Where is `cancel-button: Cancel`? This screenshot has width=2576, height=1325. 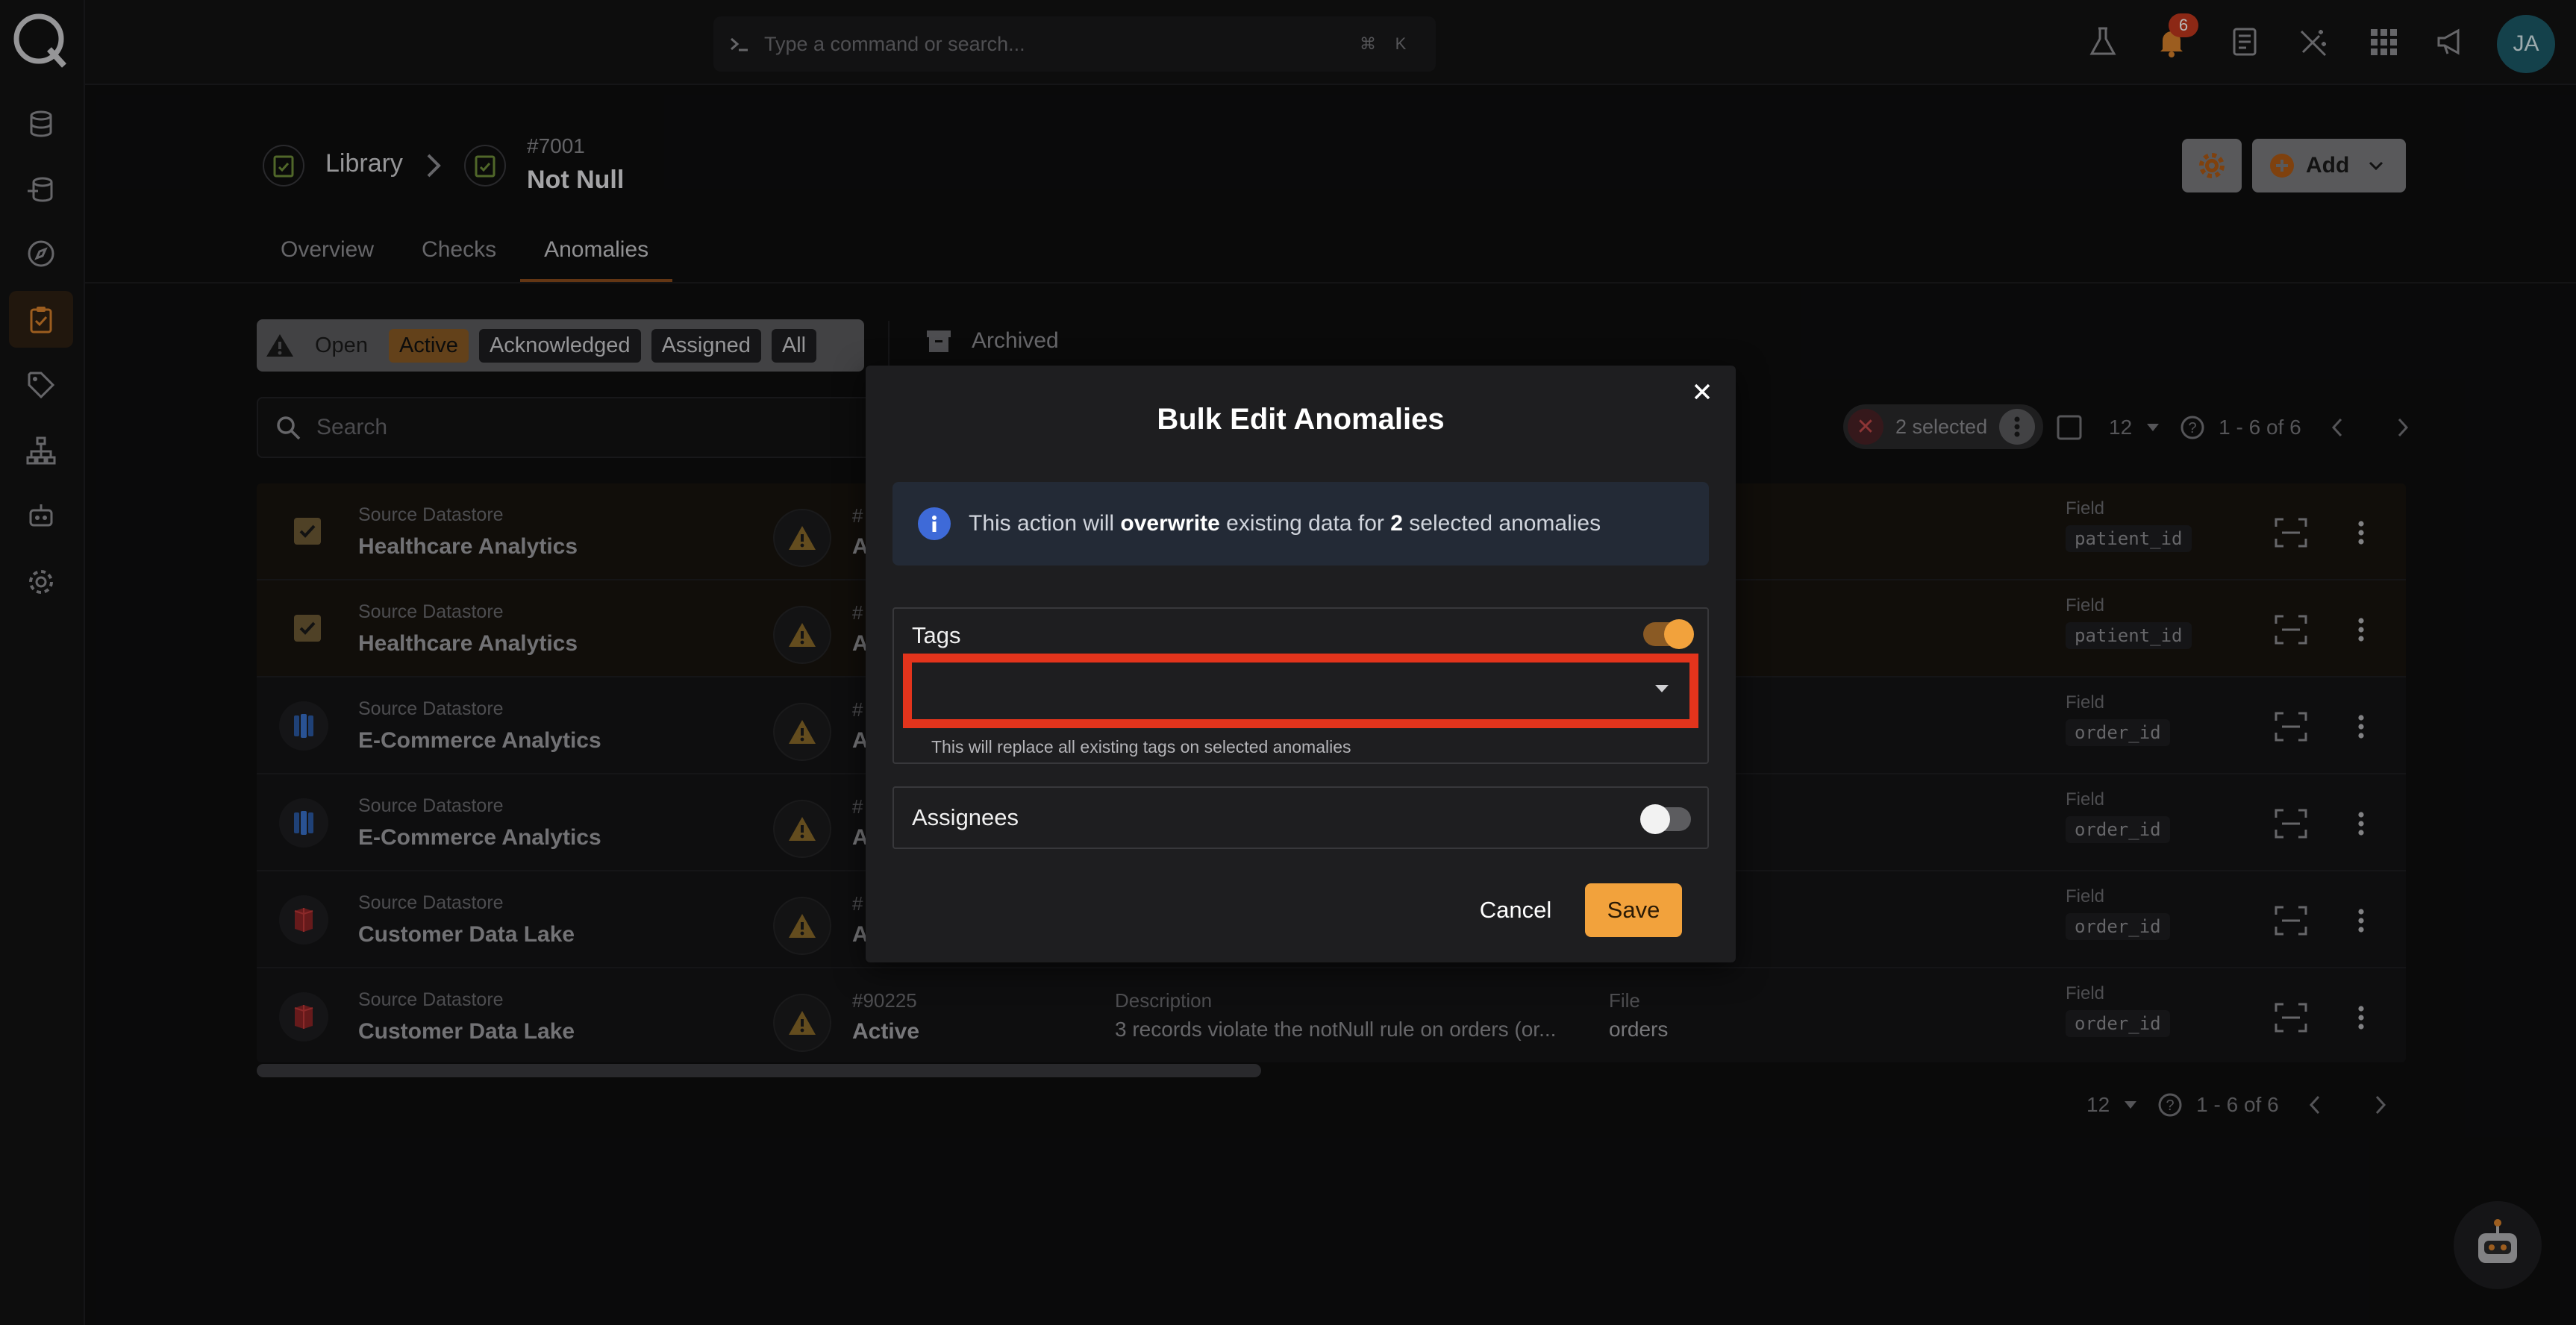 cancel-button: Cancel is located at coordinates (1516, 910).